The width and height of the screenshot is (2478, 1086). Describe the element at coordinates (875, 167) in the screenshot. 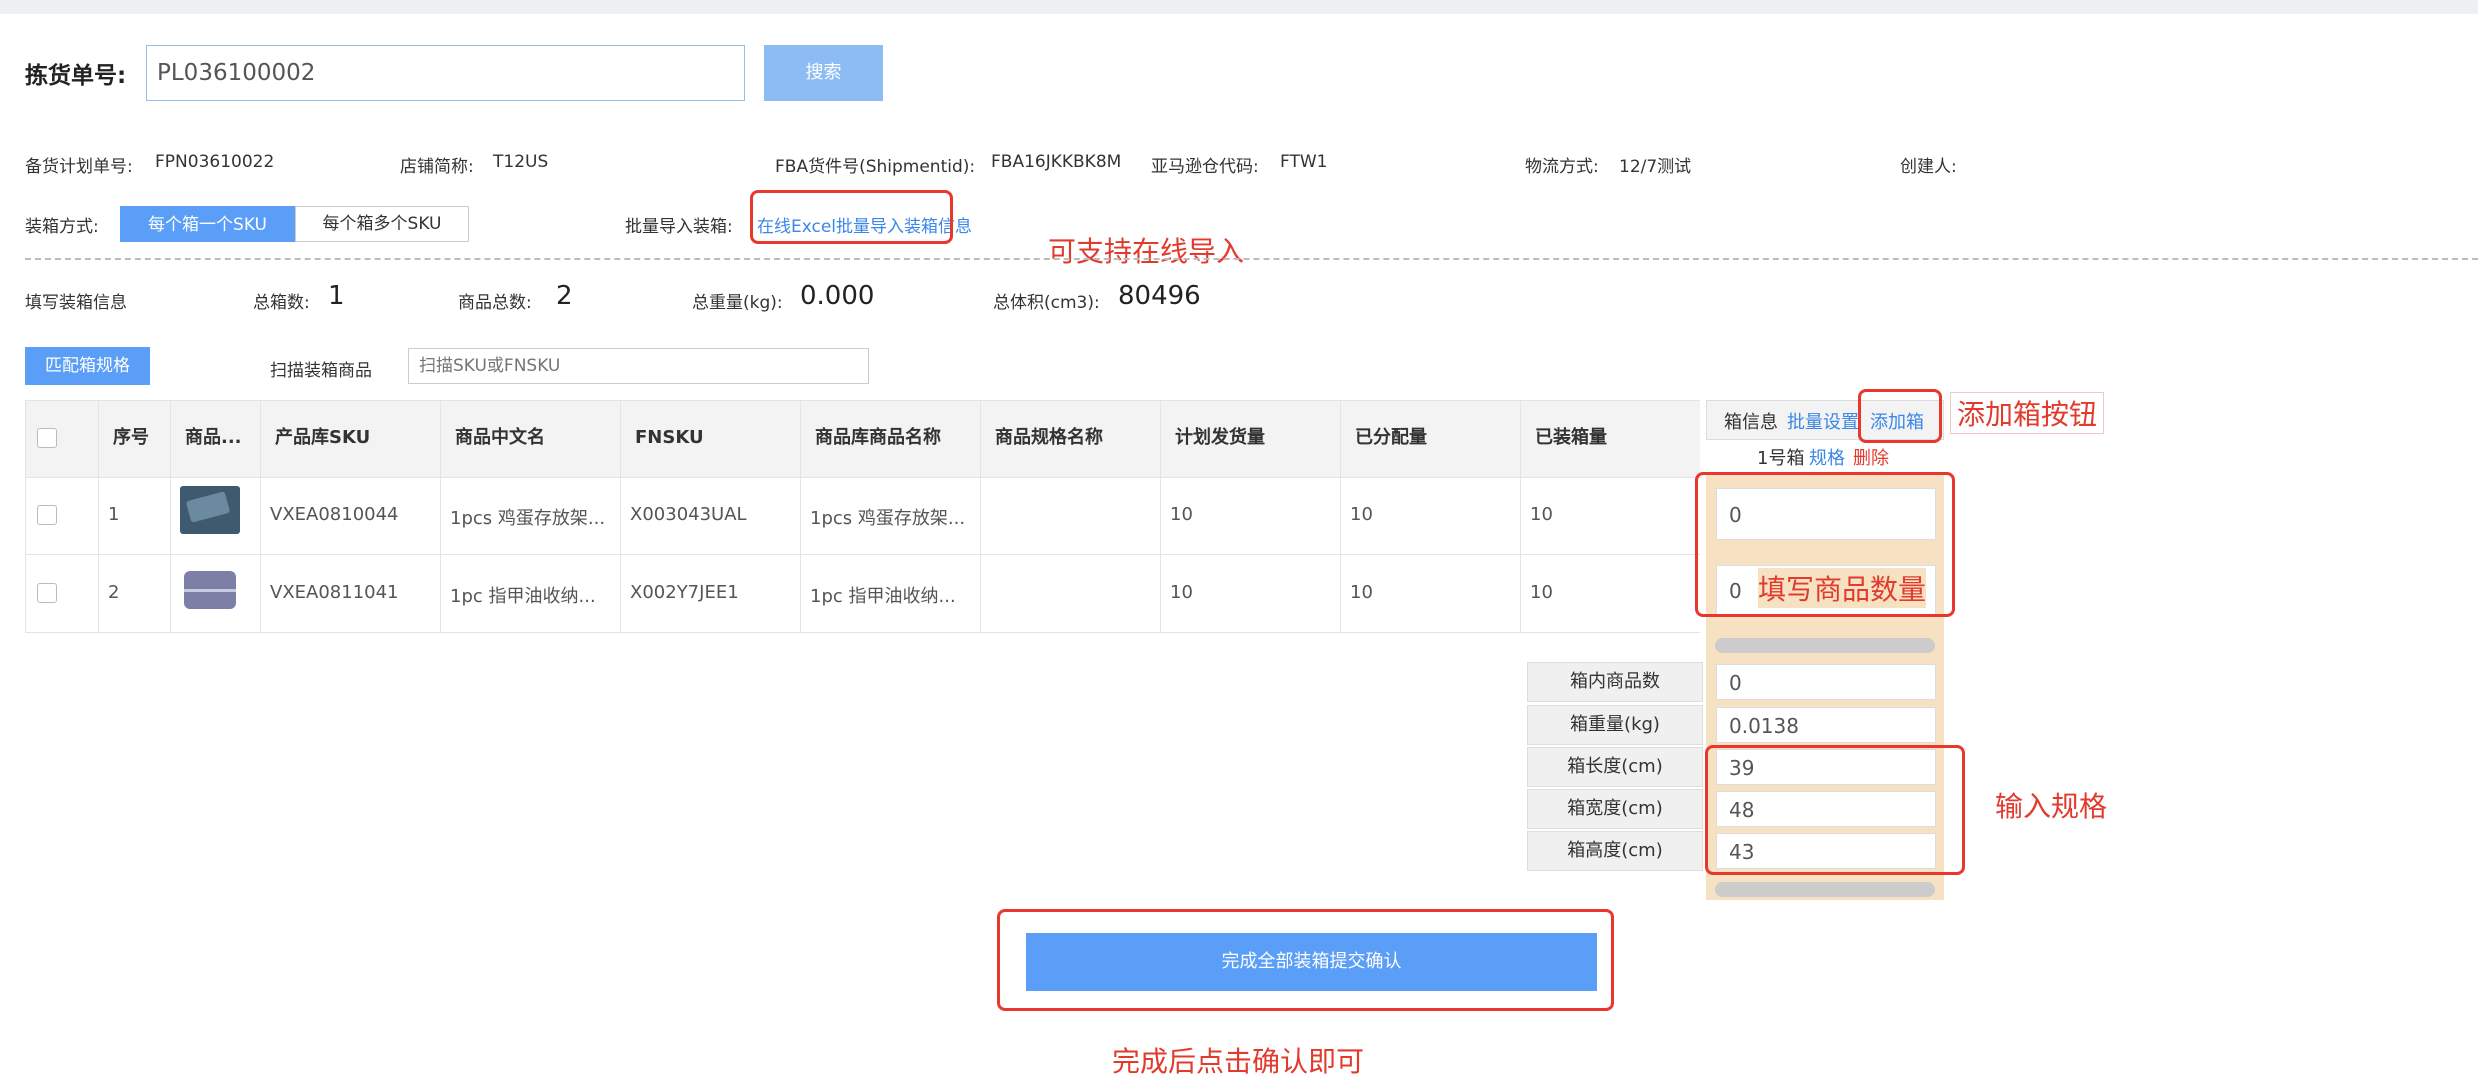

I see `fba-label: FBA货件号(Shipmentid):` at that location.